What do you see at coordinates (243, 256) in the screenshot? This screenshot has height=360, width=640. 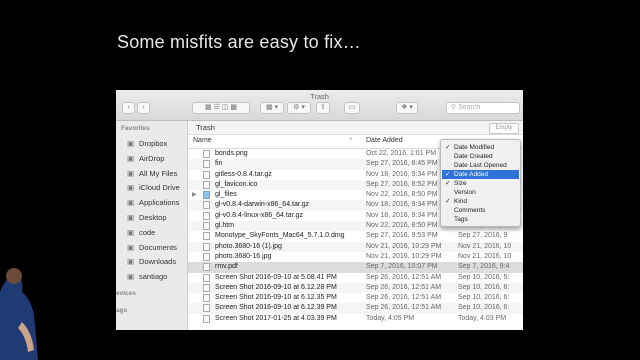 I see `file-name: photo.3680-16.jpg` at bounding box center [243, 256].